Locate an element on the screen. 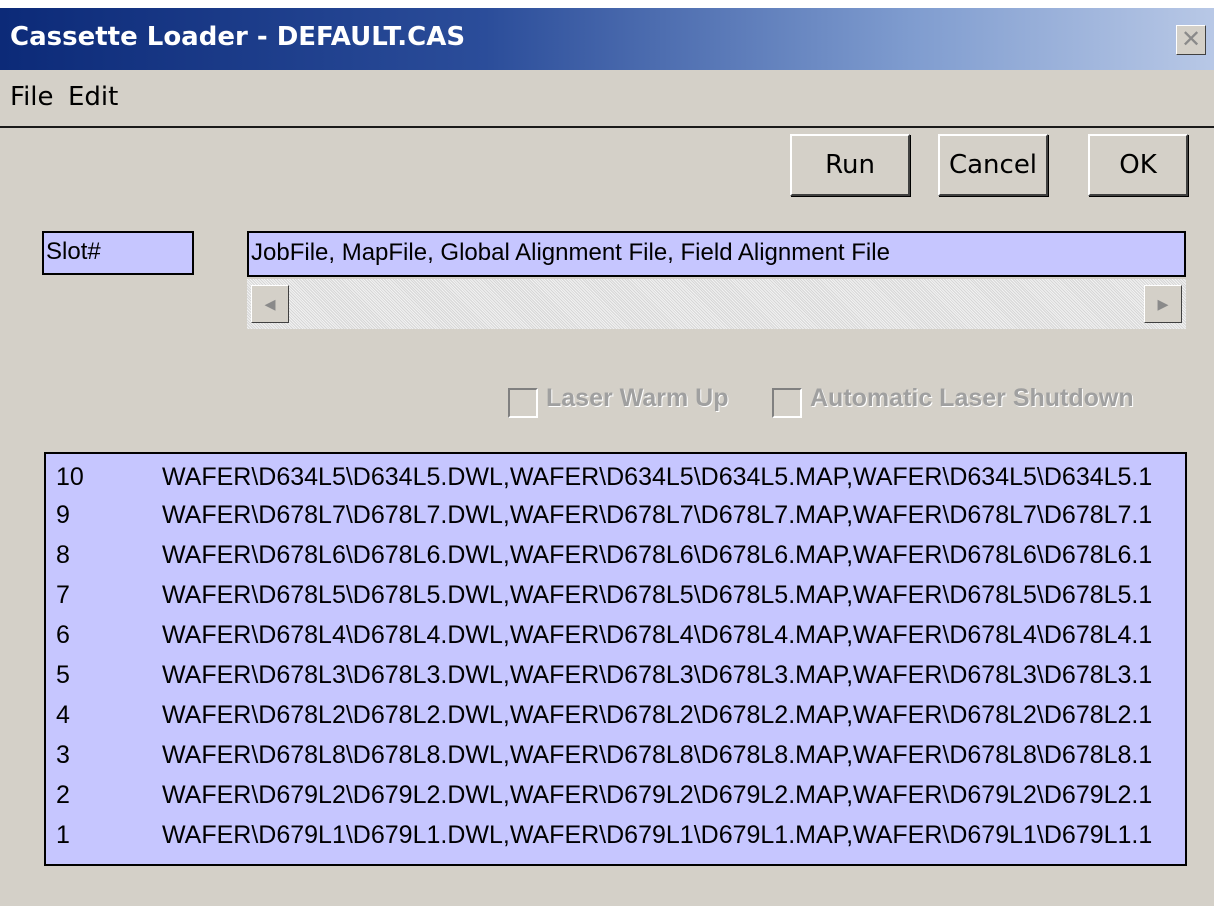 The height and width of the screenshot is (906, 1214). slot-number: 9 is located at coordinates (63, 515).